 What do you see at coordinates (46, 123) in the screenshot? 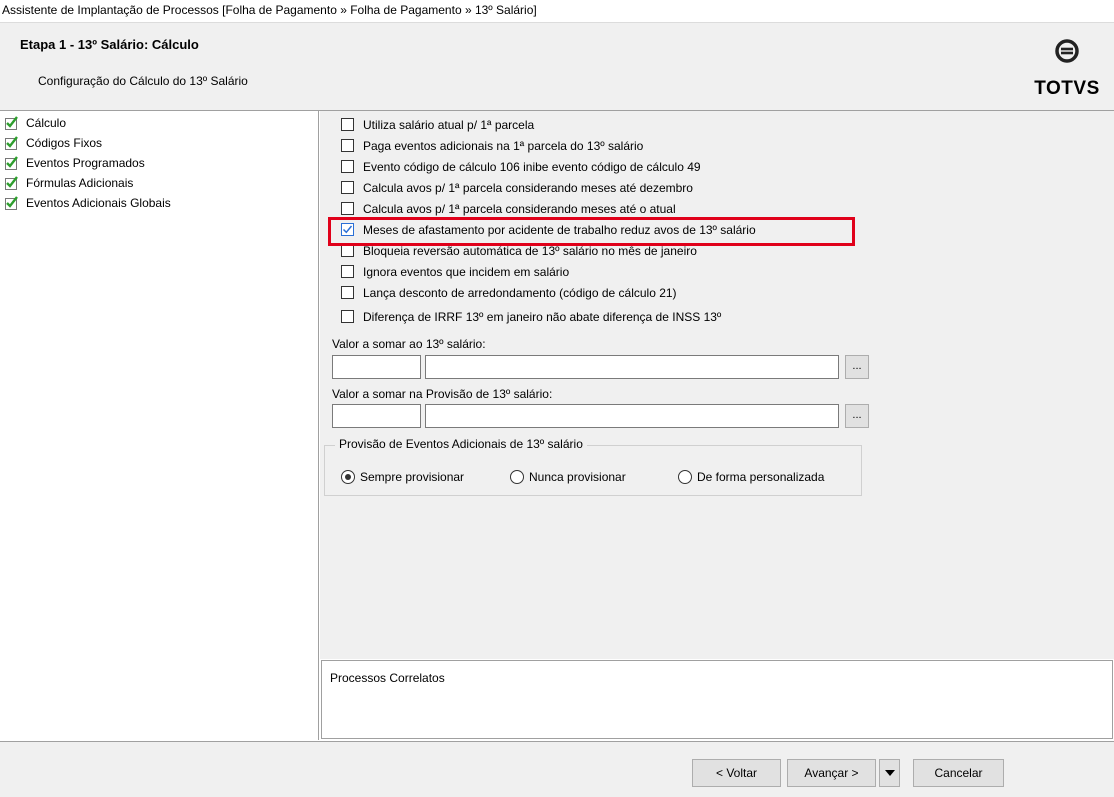
I see `tree-item-label: Cálculo` at bounding box center [46, 123].